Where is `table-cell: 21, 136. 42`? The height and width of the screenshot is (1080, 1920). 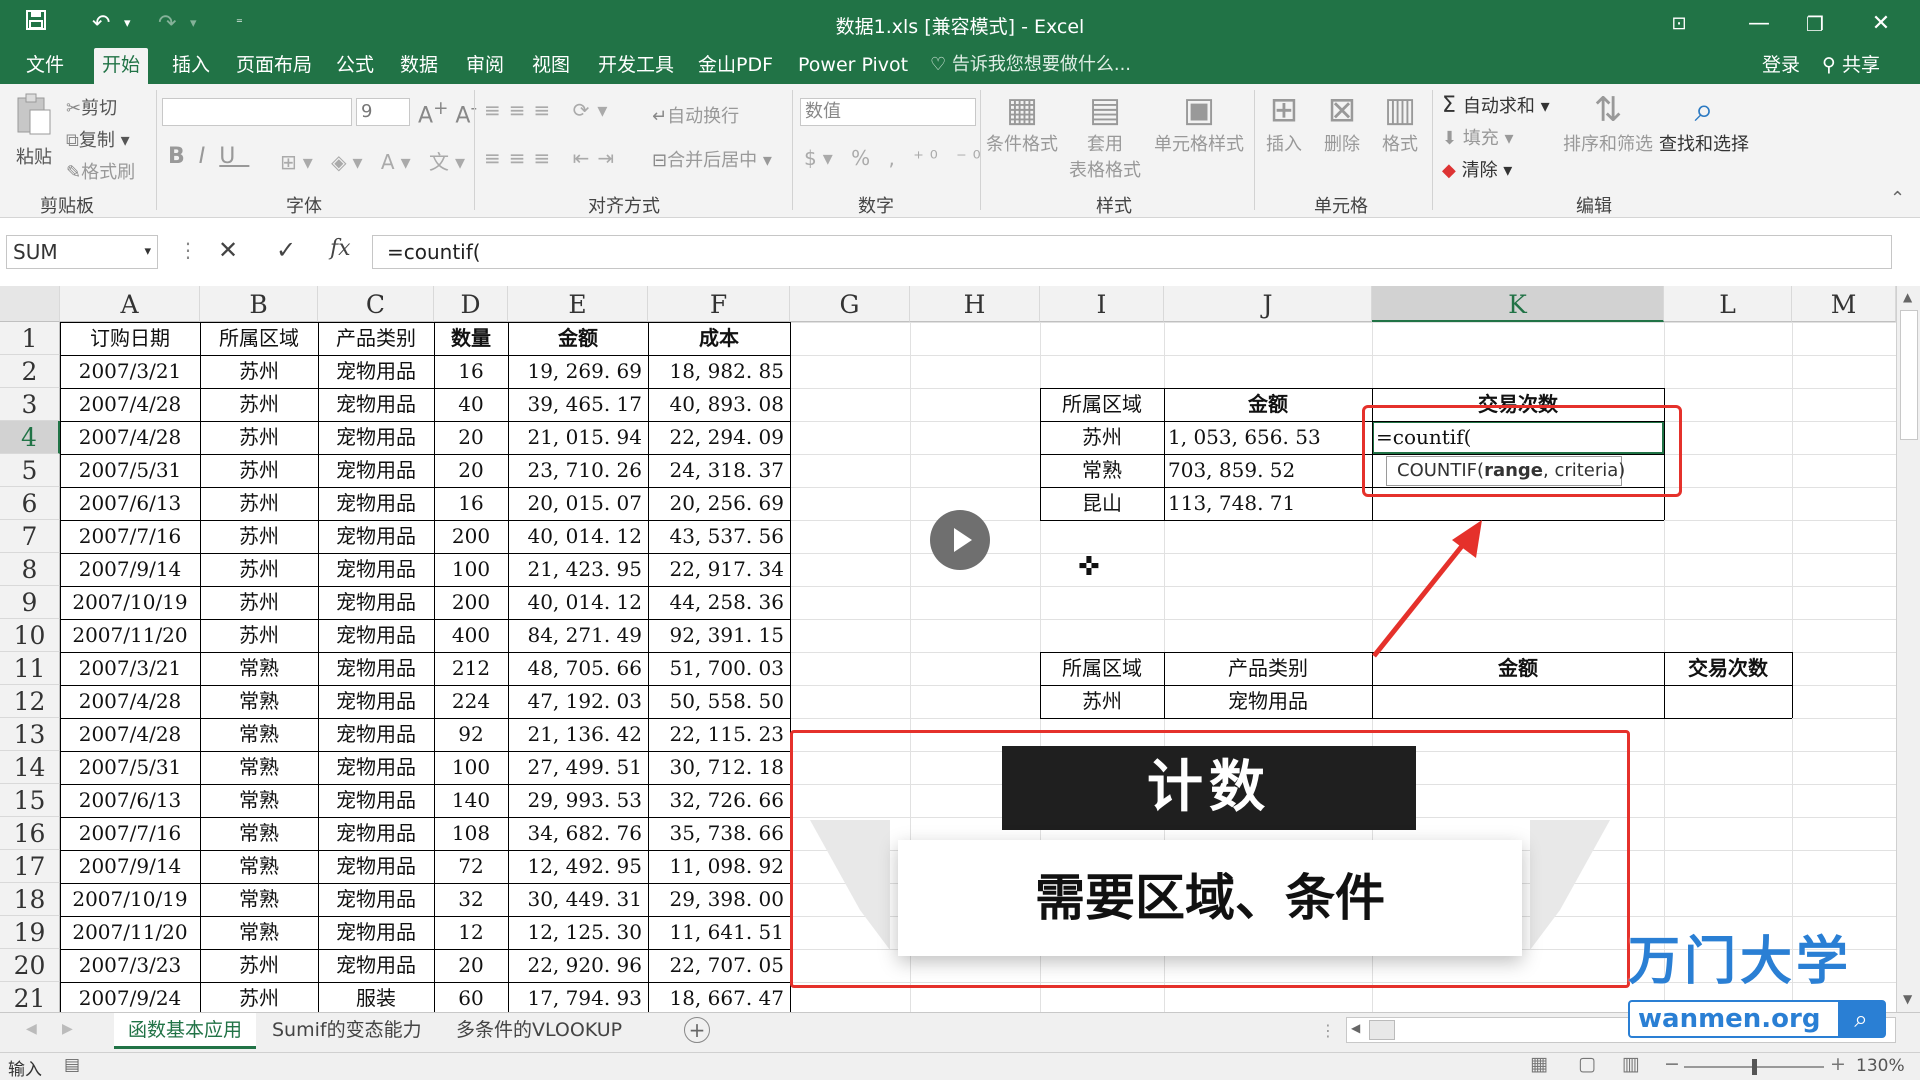
table-cell: 21, 136. 42 is located at coordinates (578, 734).